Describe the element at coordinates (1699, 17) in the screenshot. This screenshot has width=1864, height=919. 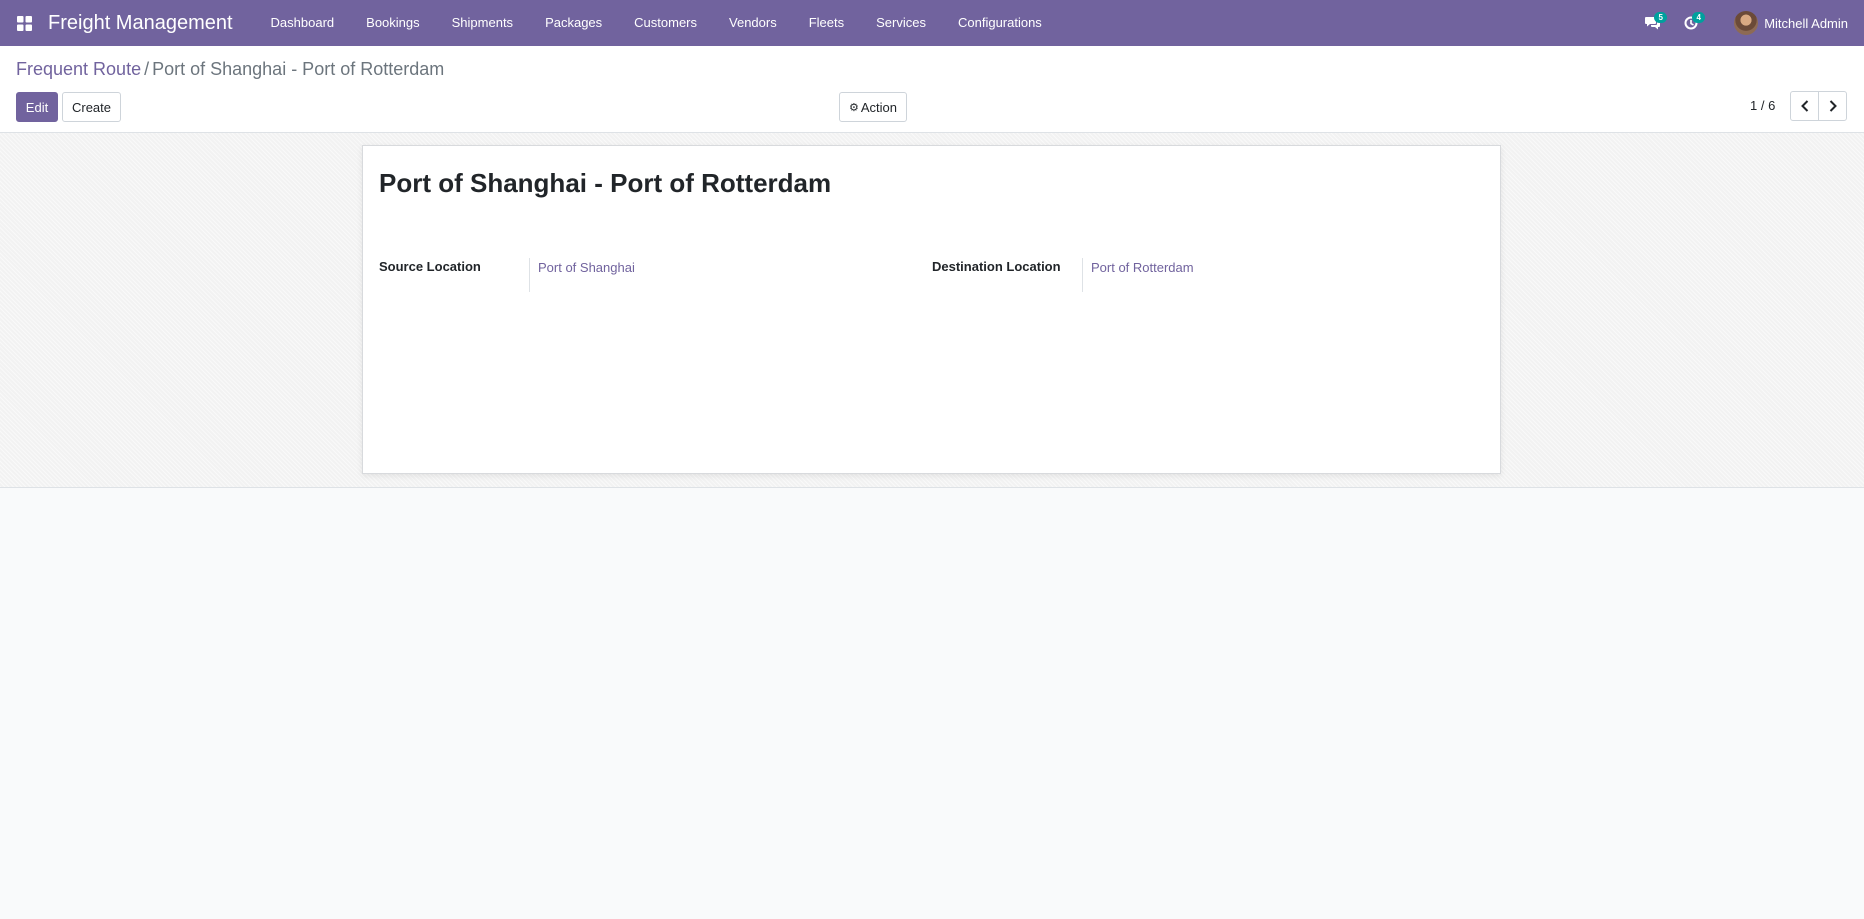
I see `activities-badge: 4` at that location.